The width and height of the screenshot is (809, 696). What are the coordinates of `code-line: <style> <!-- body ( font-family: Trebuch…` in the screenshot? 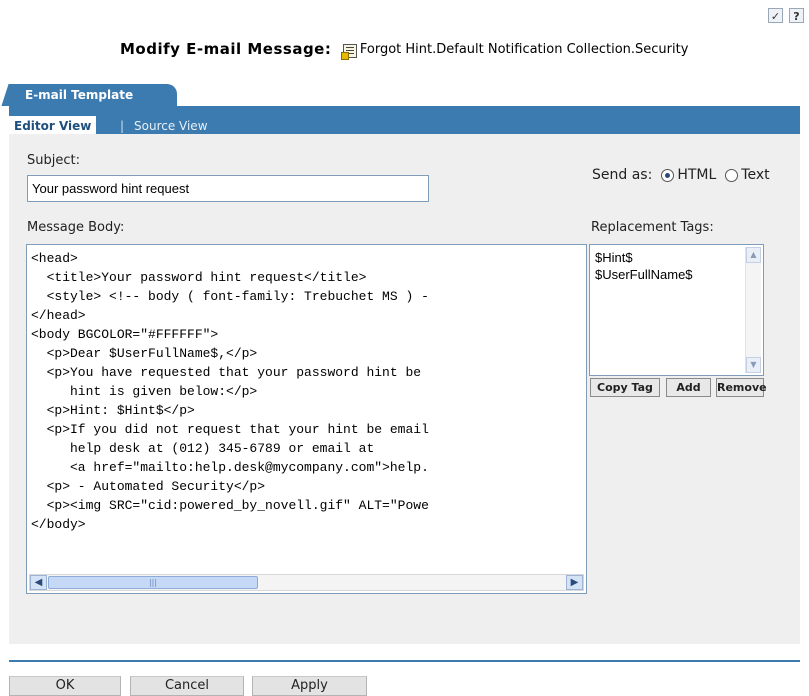 It's located at (230, 296).